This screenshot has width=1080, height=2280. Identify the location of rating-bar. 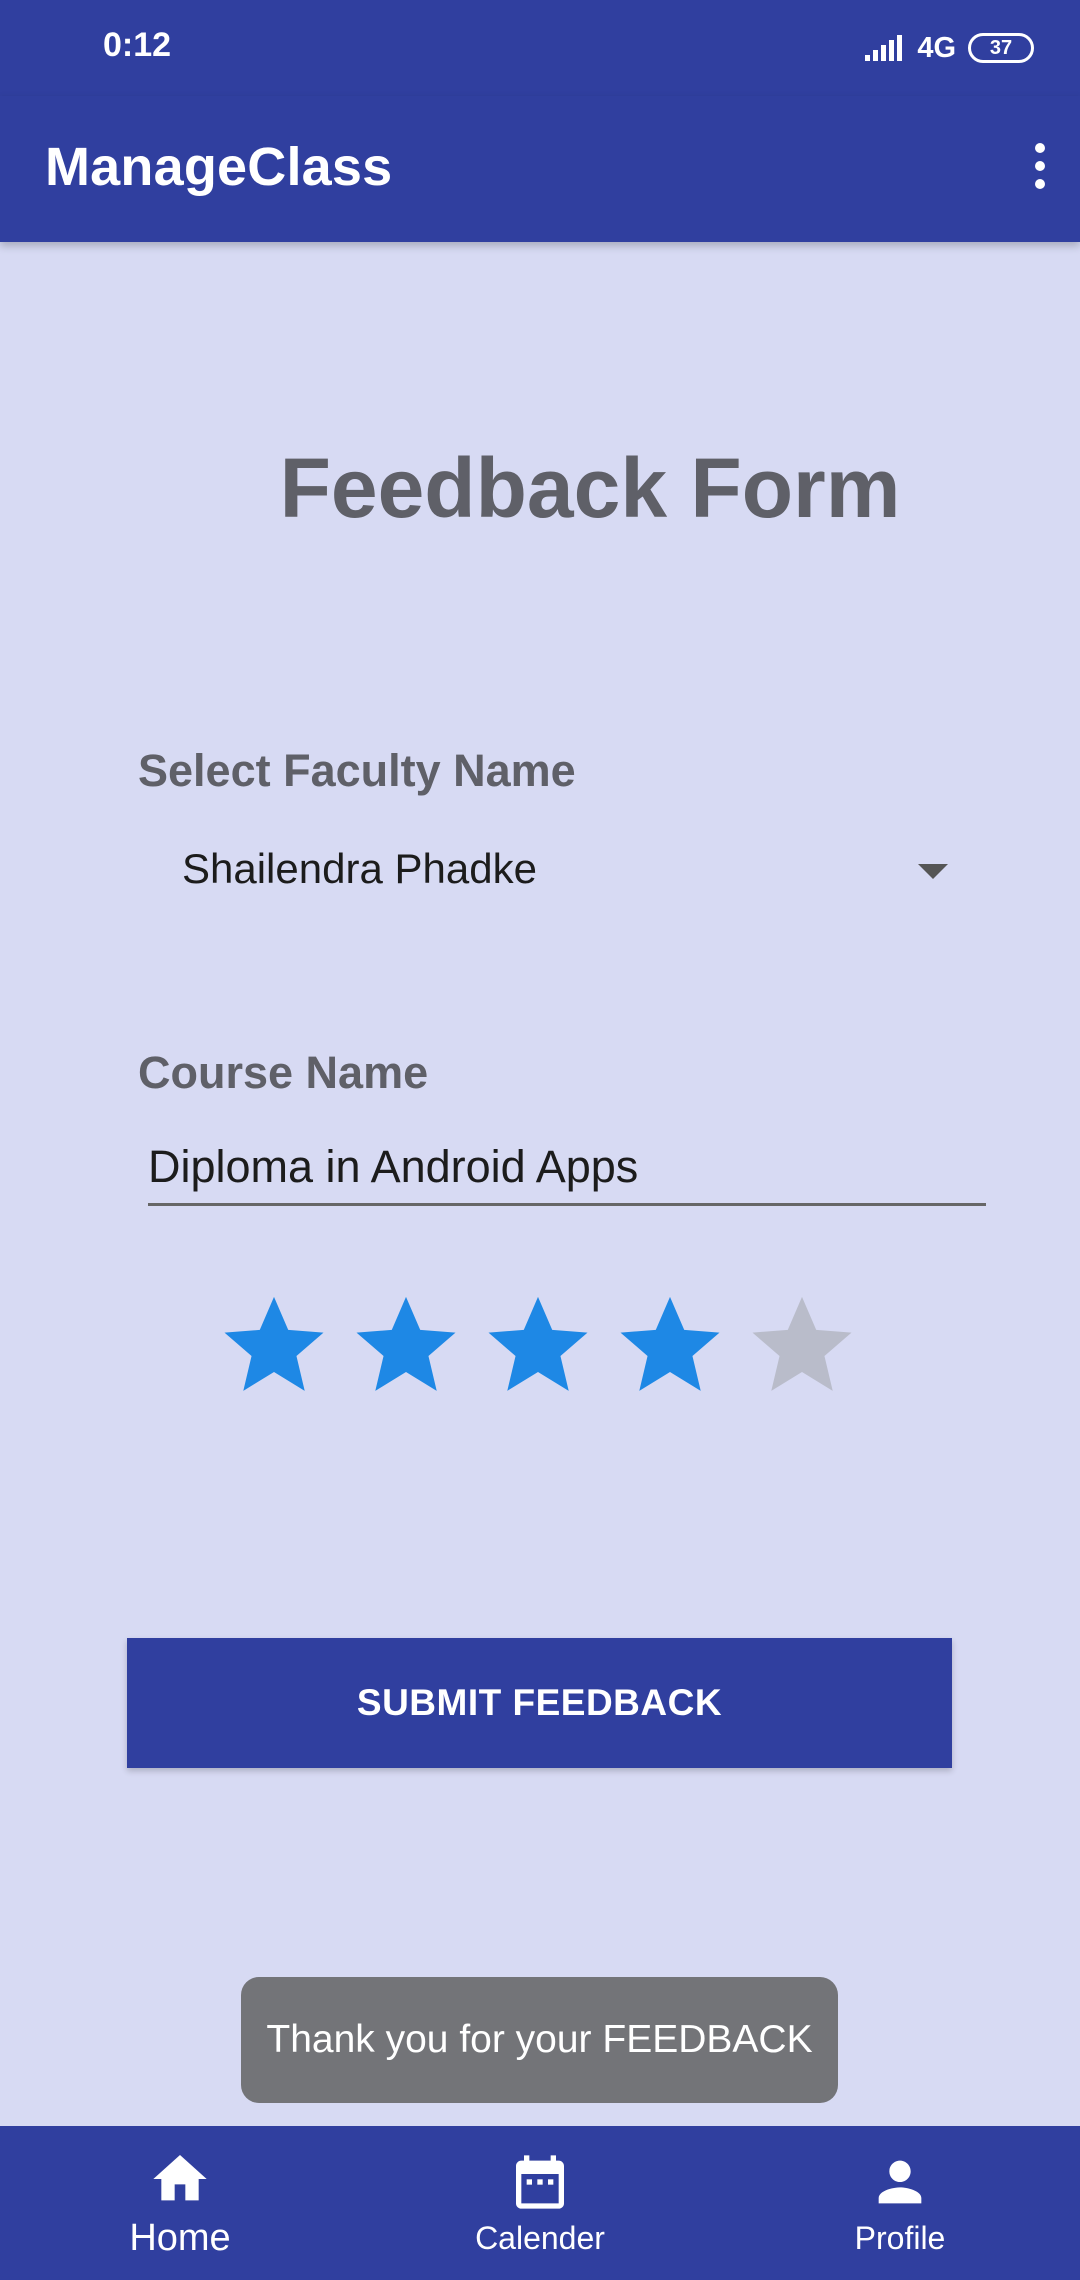
(538, 1350).